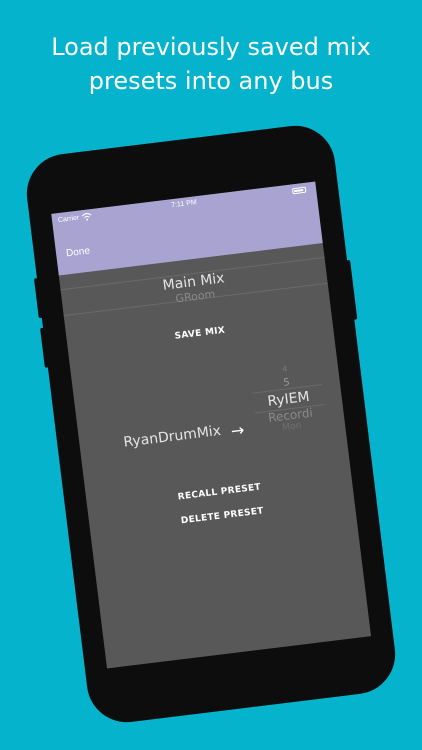 The width and height of the screenshot is (422, 750). I want to click on status-time: 7:11 PM, so click(184, 204).